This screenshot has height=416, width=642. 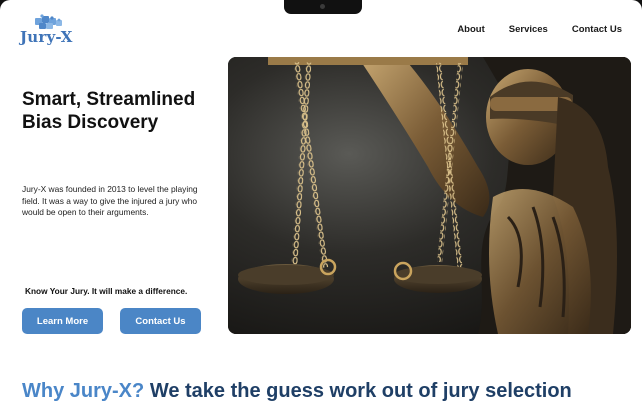 I want to click on learn-more-button: Learn More, so click(x=62, y=321).